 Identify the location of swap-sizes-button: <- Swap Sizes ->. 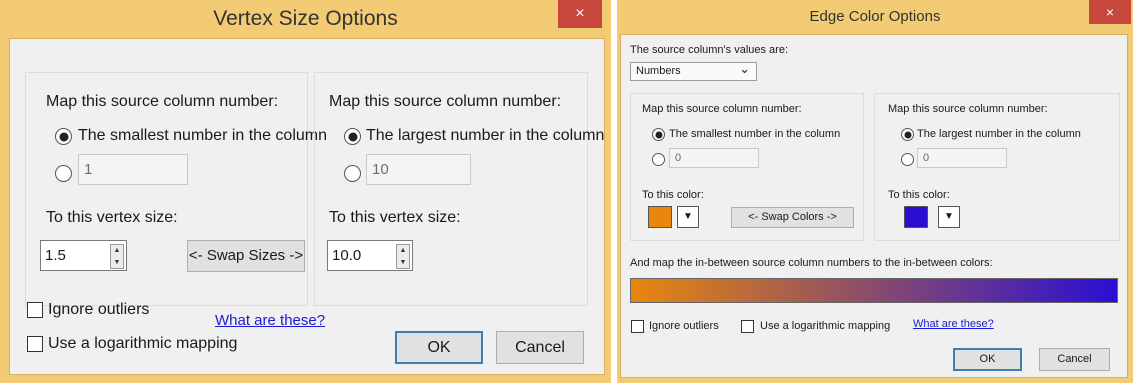
(246, 256).